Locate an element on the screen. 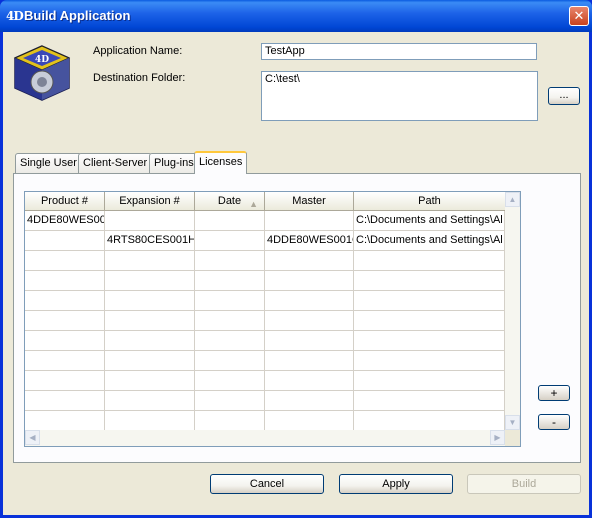 The height and width of the screenshot is (518, 592). remove-license-button: - is located at coordinates (554, 422).